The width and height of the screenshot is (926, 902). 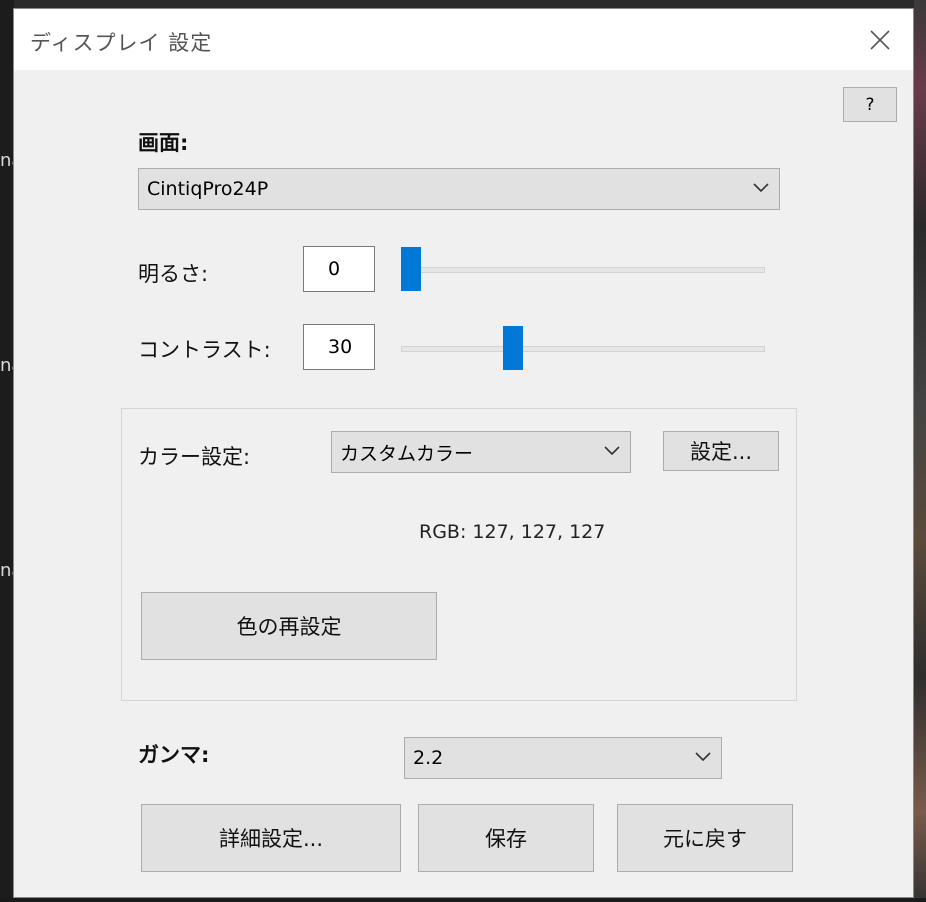 I want to click on brightness-label: 明るさ:, so click(x=173, y=274).